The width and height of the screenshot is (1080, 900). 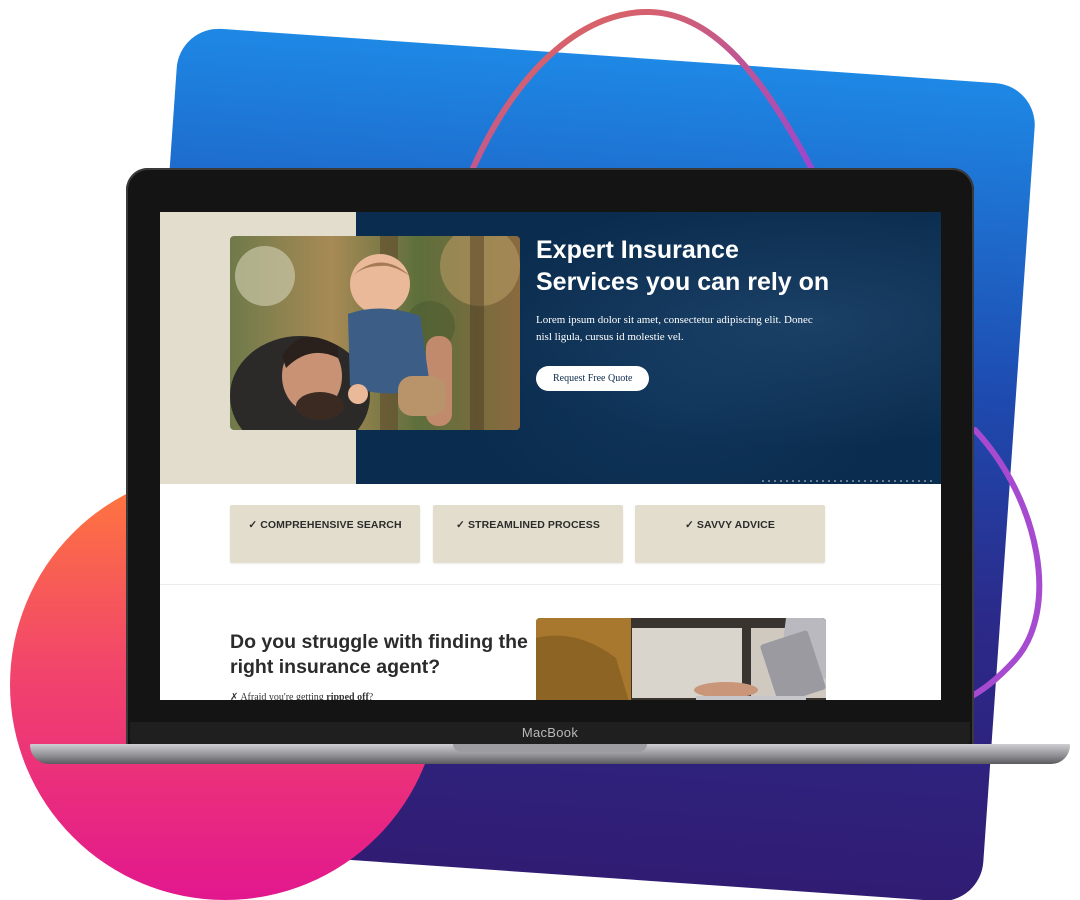 What do you see at coordinates (730, 525) in the screenshot?
I see `feature-label: ✓ SAVVY ADVICE` at bounding box center [730, 525].